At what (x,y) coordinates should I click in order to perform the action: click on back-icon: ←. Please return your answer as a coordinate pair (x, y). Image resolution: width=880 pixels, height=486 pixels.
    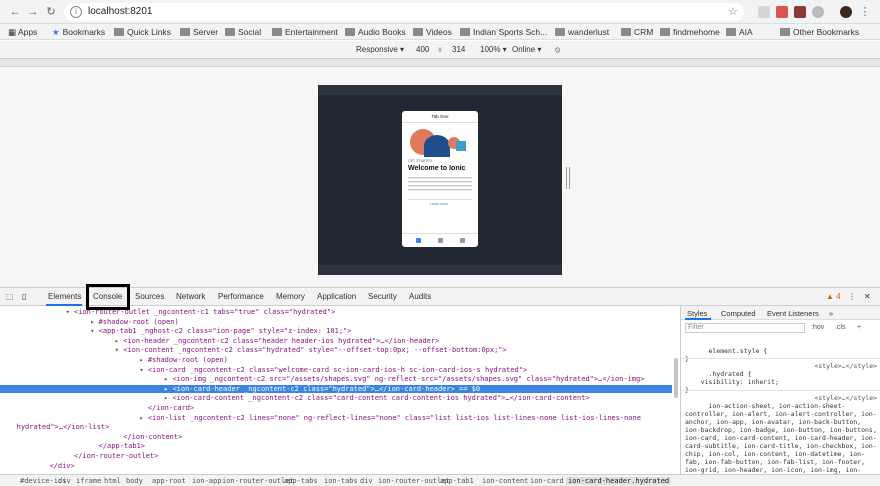
    Looking at the image, I should click on (15, 12).